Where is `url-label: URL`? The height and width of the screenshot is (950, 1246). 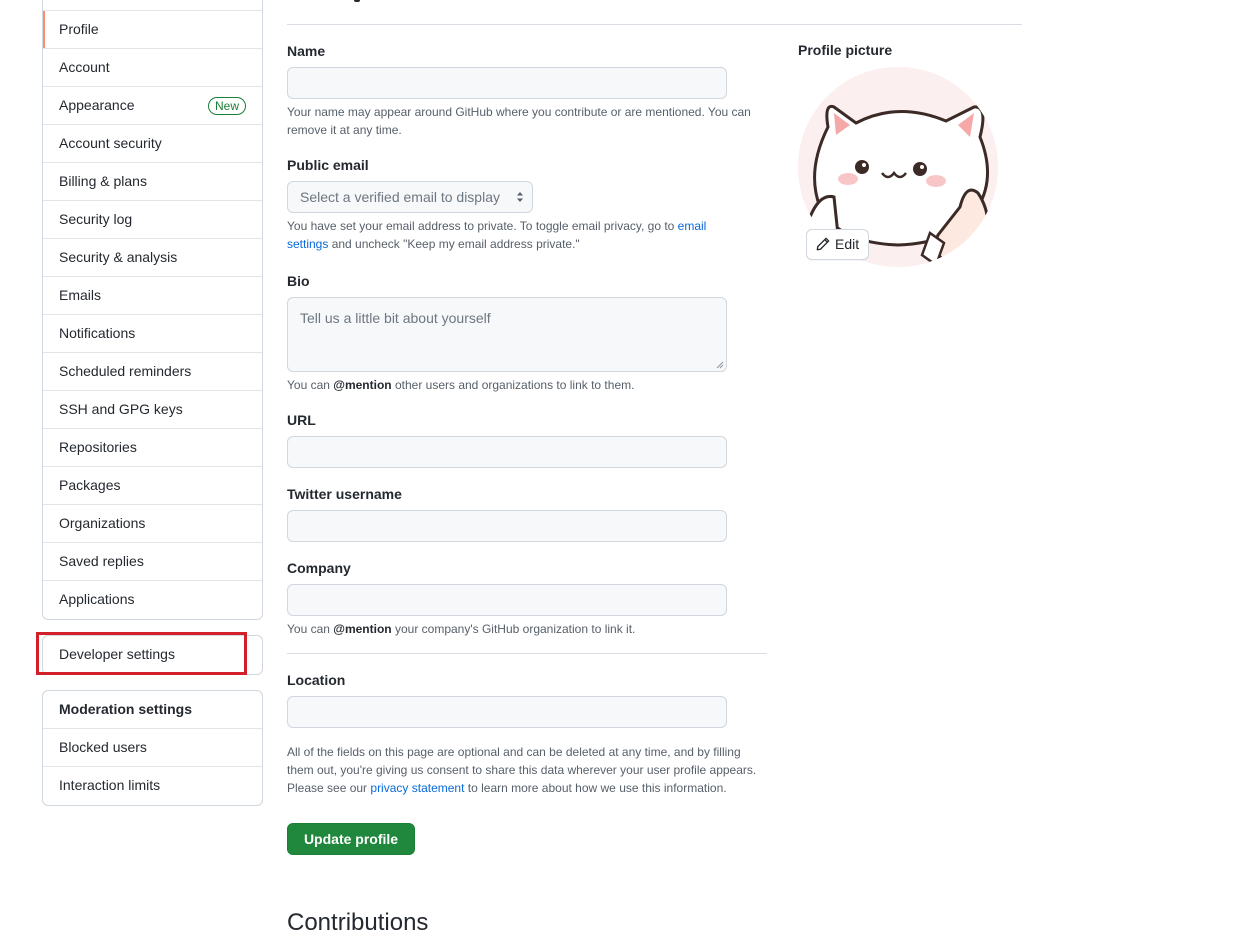 url-label: URL is located at coordinates (301, 420).